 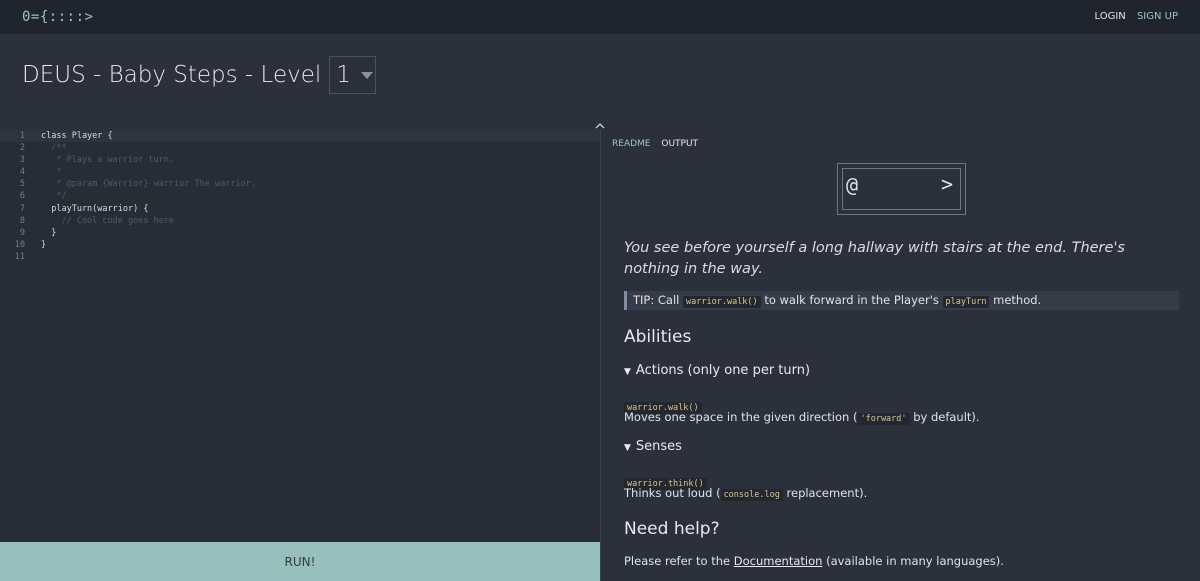 What do you see at coordinates (172, 75) in the screenshot?
I see `page-title: DEUS - Baby Steps - Level` at bounding box center [172, 75].